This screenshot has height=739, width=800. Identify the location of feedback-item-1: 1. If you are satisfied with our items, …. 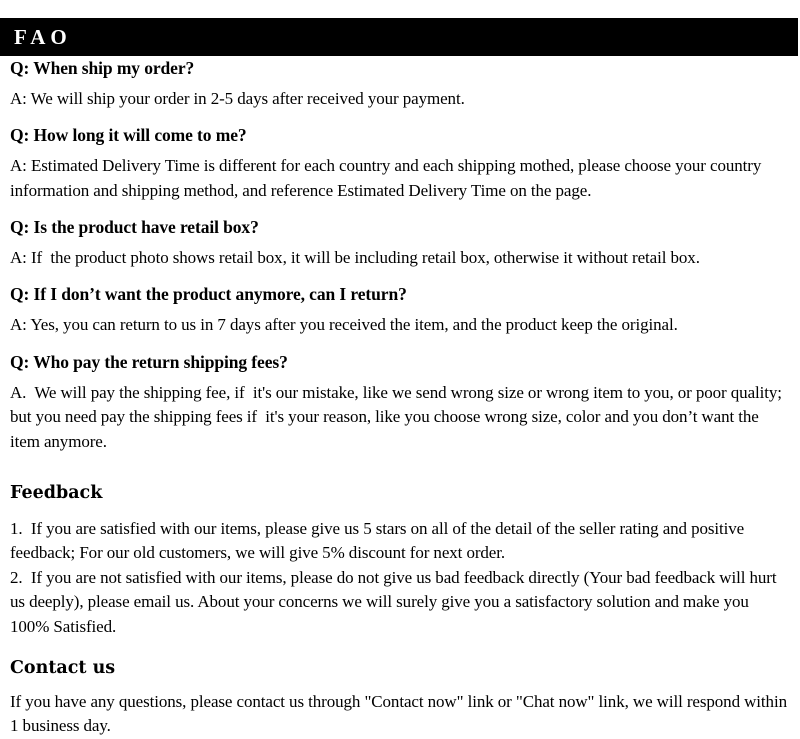
(379, 540).